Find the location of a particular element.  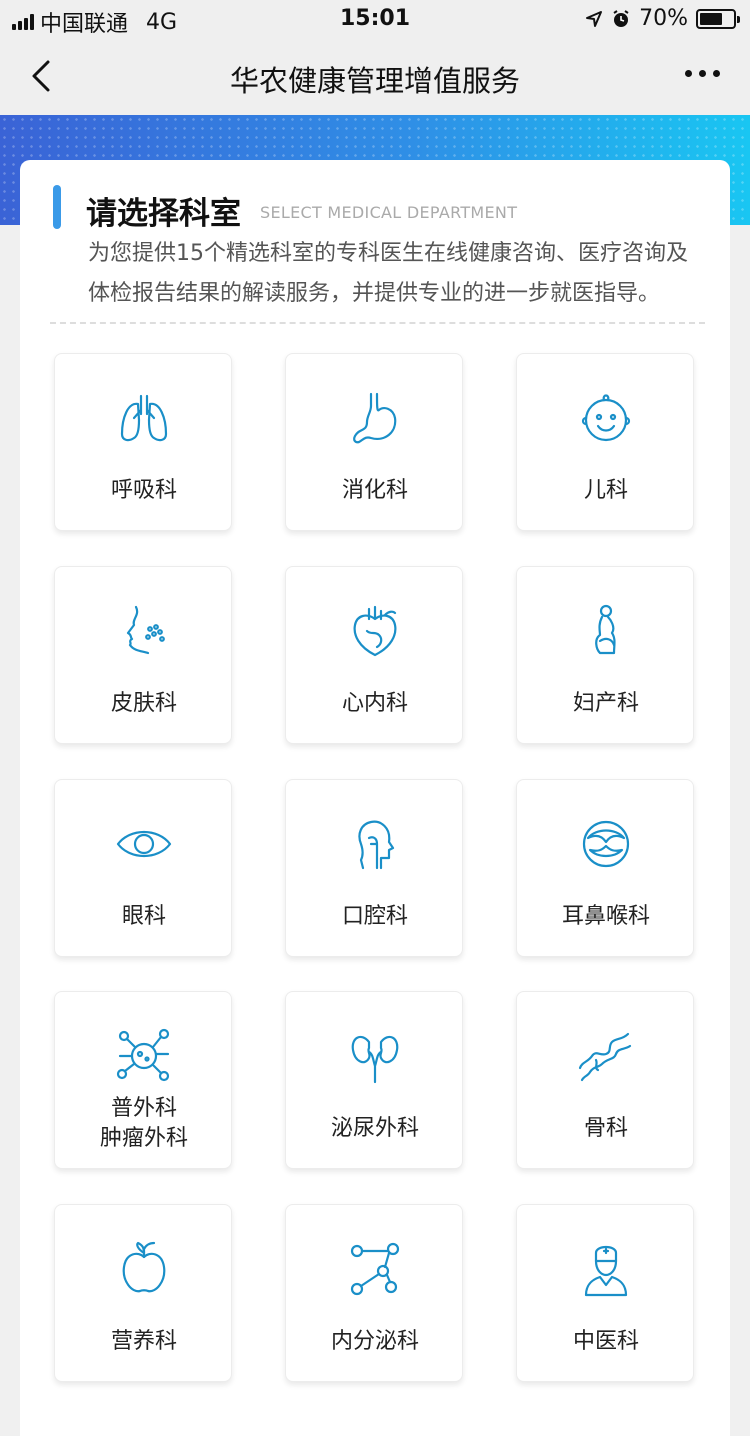

department-heart-button: 心内科 is located at coordinates (374, 655).